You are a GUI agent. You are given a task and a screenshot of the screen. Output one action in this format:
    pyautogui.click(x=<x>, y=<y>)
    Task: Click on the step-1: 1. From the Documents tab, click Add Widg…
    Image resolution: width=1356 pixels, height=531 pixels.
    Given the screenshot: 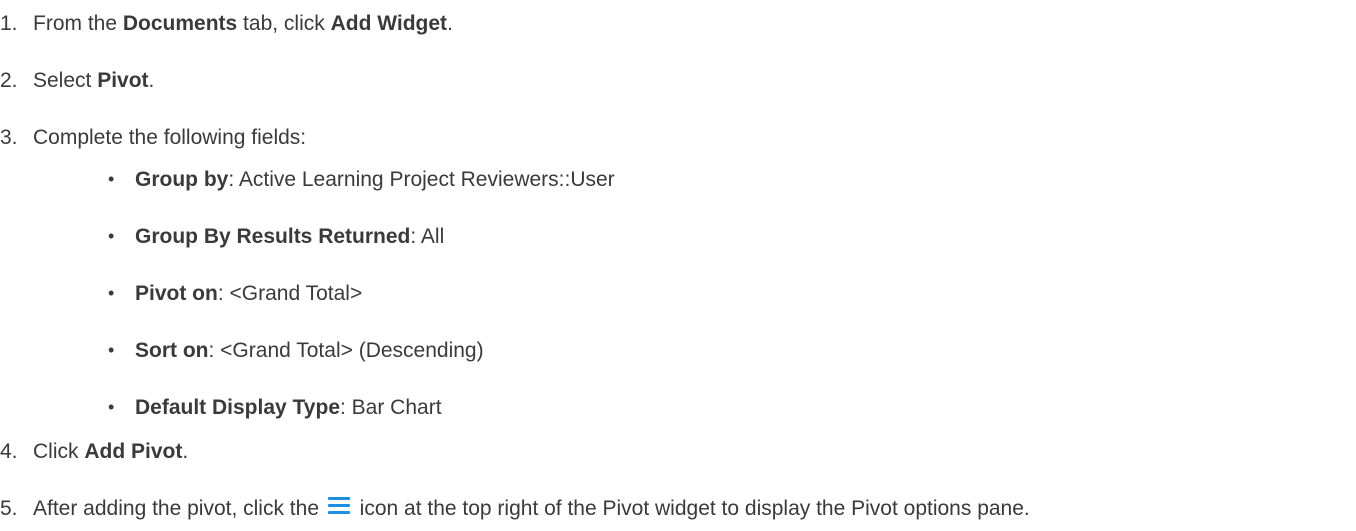 What is the action you would take?
    pyautogui.click(x=226, y=23)
    